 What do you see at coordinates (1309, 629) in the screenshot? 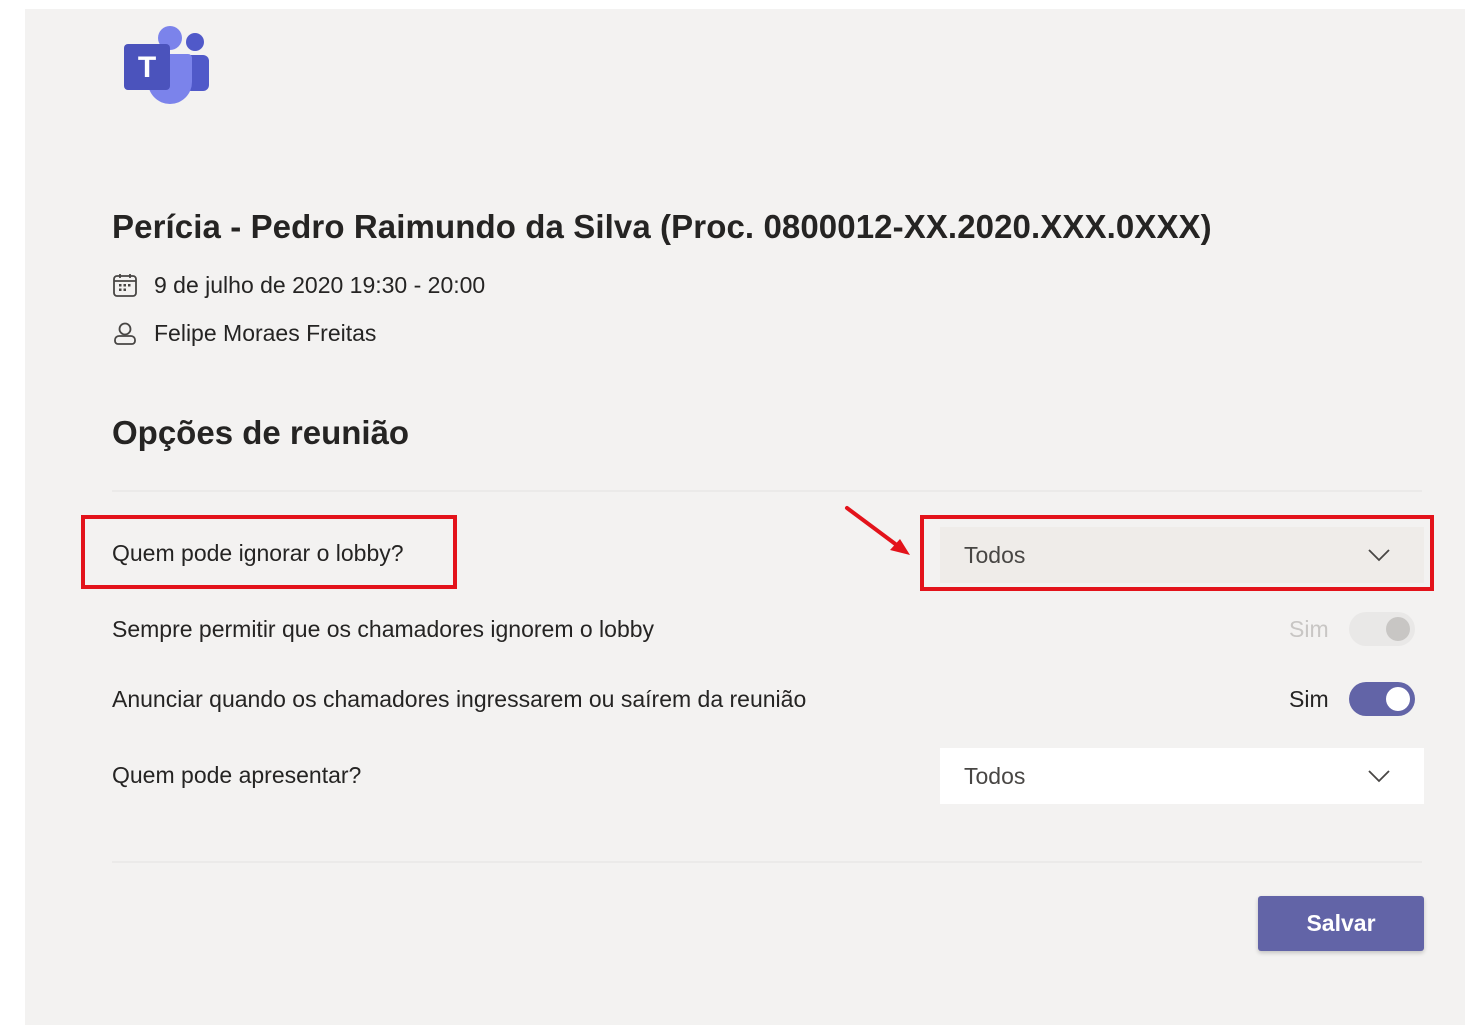
I see `callers-bypass-state: Sim` at bounding box center [1309, 629].